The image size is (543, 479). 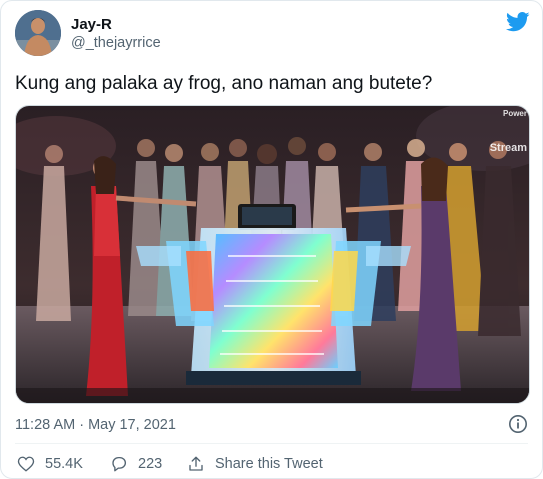 I want to click on divider, so click(x=271, y=443).